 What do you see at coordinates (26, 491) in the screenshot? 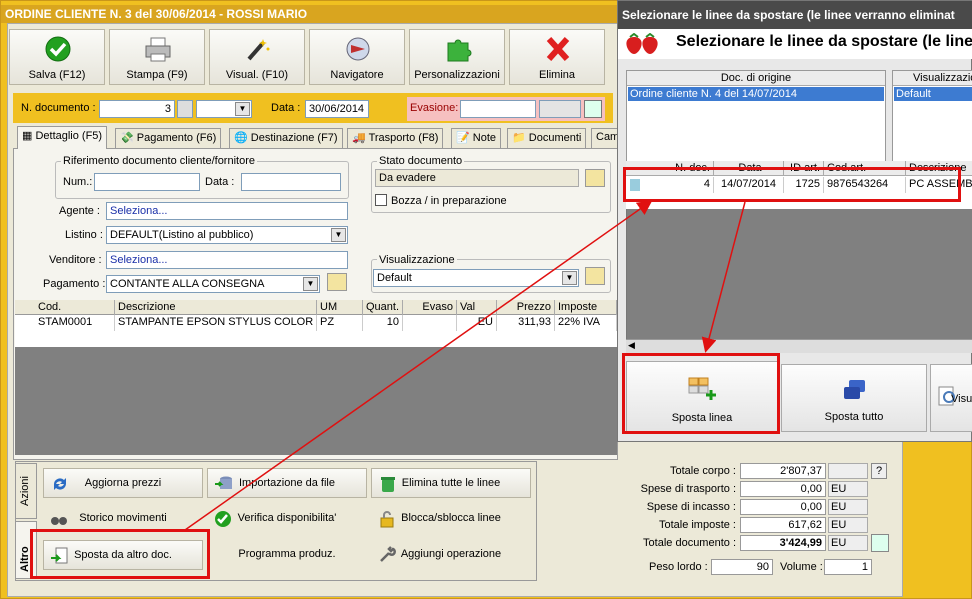
I see `tab-azioni: Azioni` at bounding box center [26, 491].